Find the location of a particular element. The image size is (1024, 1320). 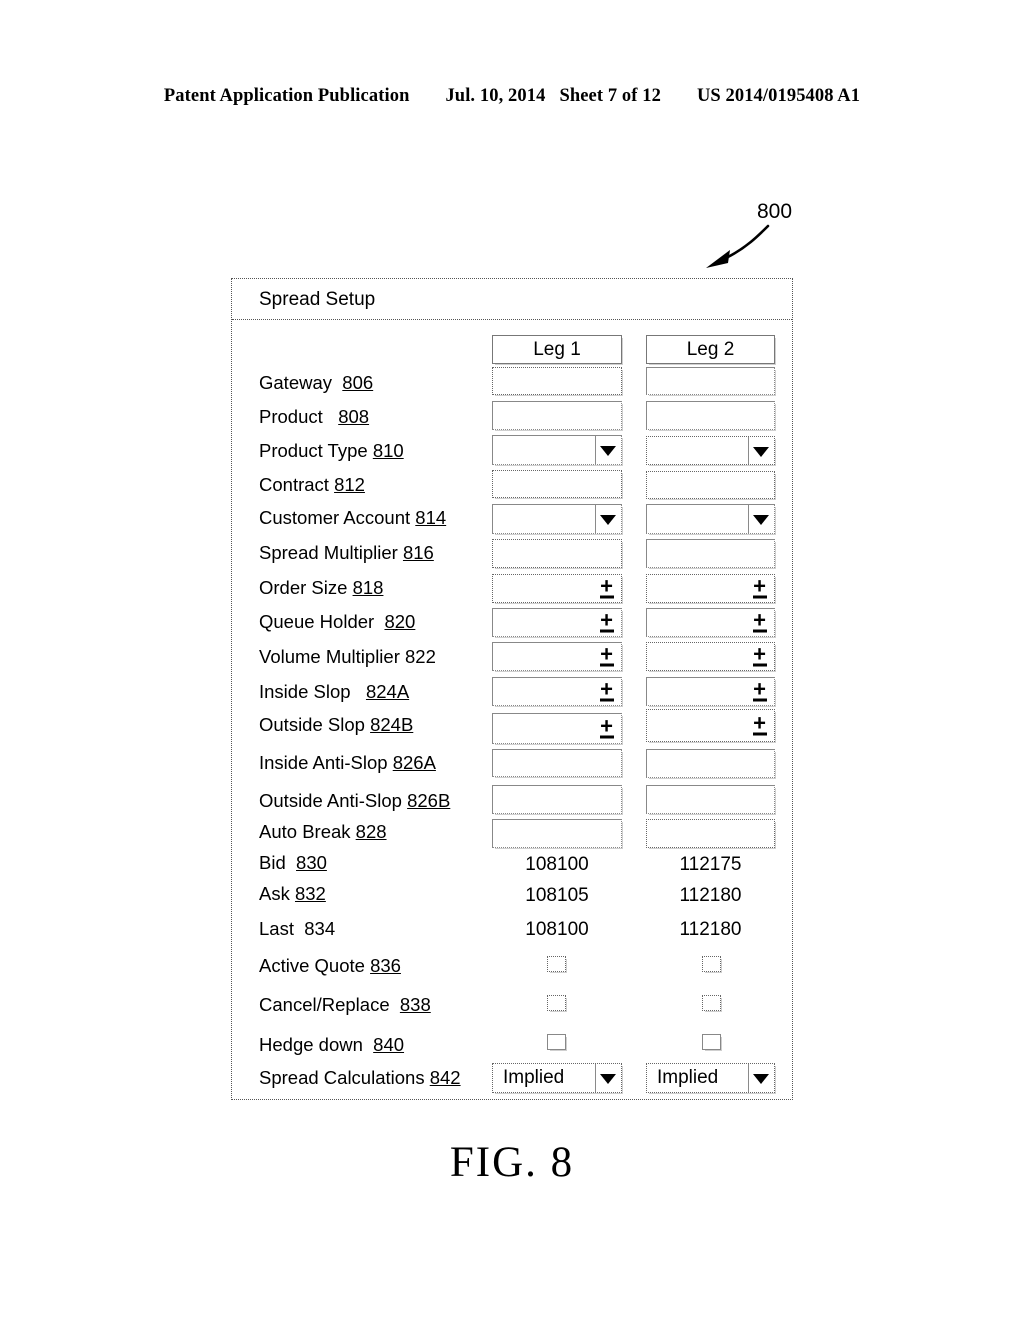

outside-slop-stepper-leg-2: + is located at coordinates (710, 725).